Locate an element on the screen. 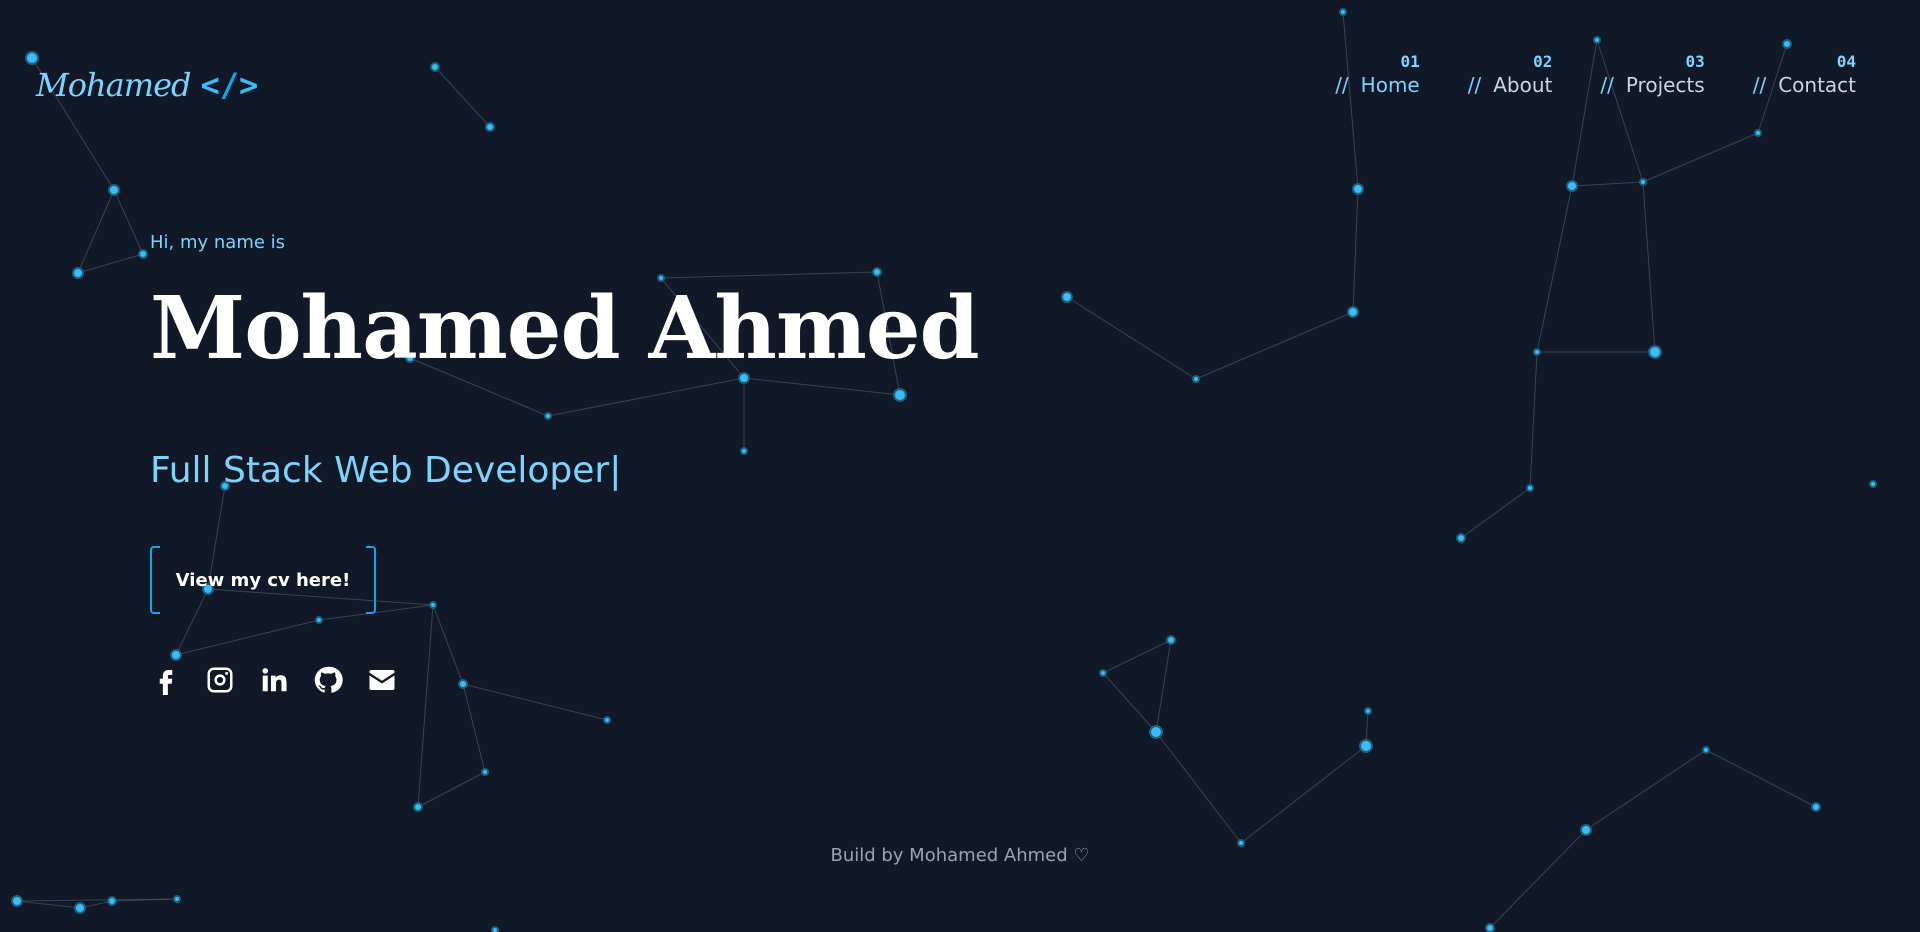  bracket-right is located at coordinates (371, 580).